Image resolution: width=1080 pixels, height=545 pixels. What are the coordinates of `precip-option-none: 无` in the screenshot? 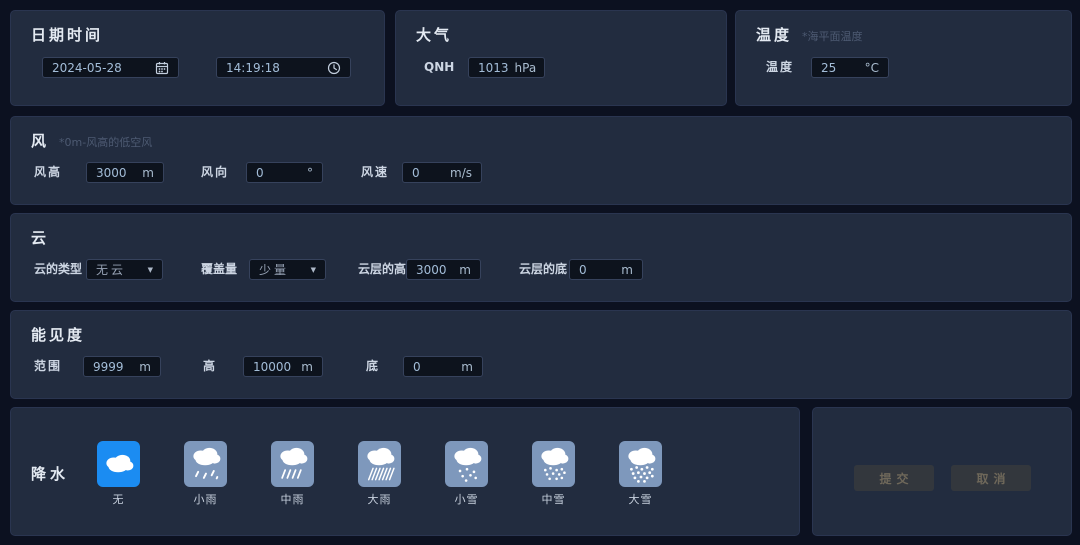 It's located at (118, 474).